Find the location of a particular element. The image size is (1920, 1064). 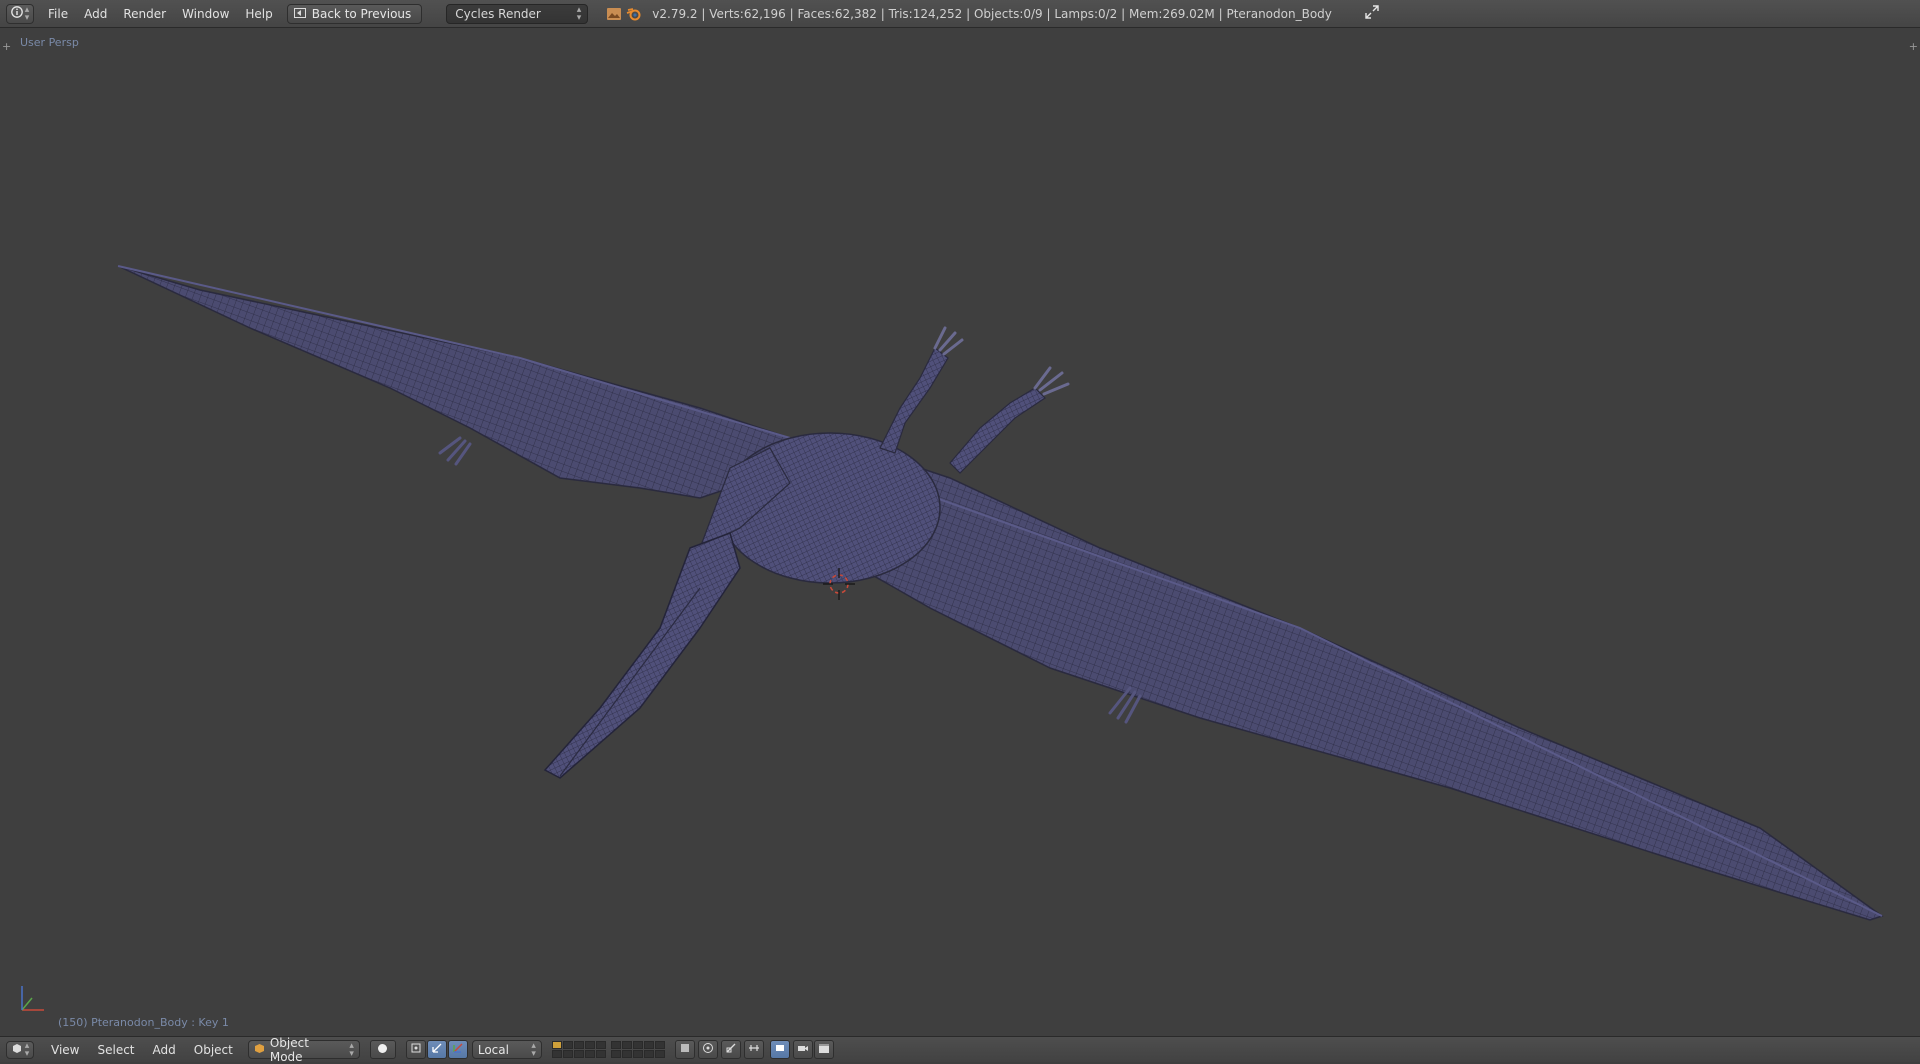

render-engine-label: Cycles Render is located at coordinates (498, 13).